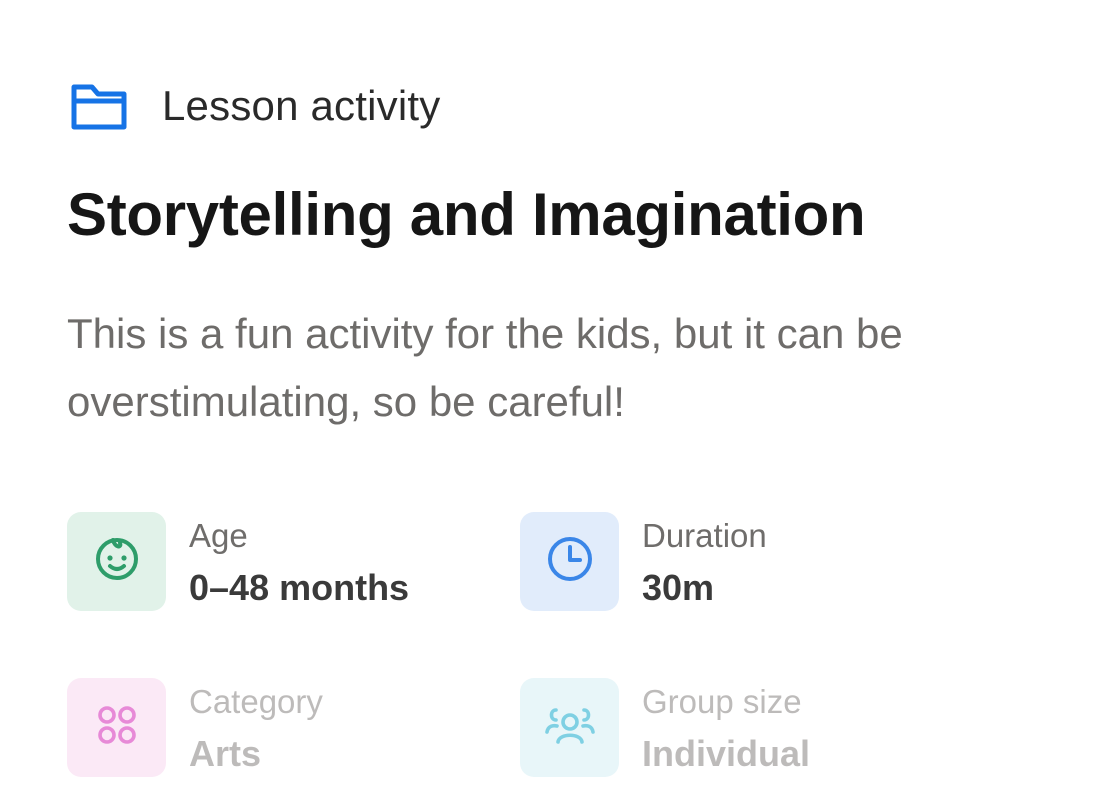 The height and width of the screenshot is (798, 1095). Describe the element at coordinates (195, 727) in the screenshot. I see `meta-category: Category Arts` at that location.